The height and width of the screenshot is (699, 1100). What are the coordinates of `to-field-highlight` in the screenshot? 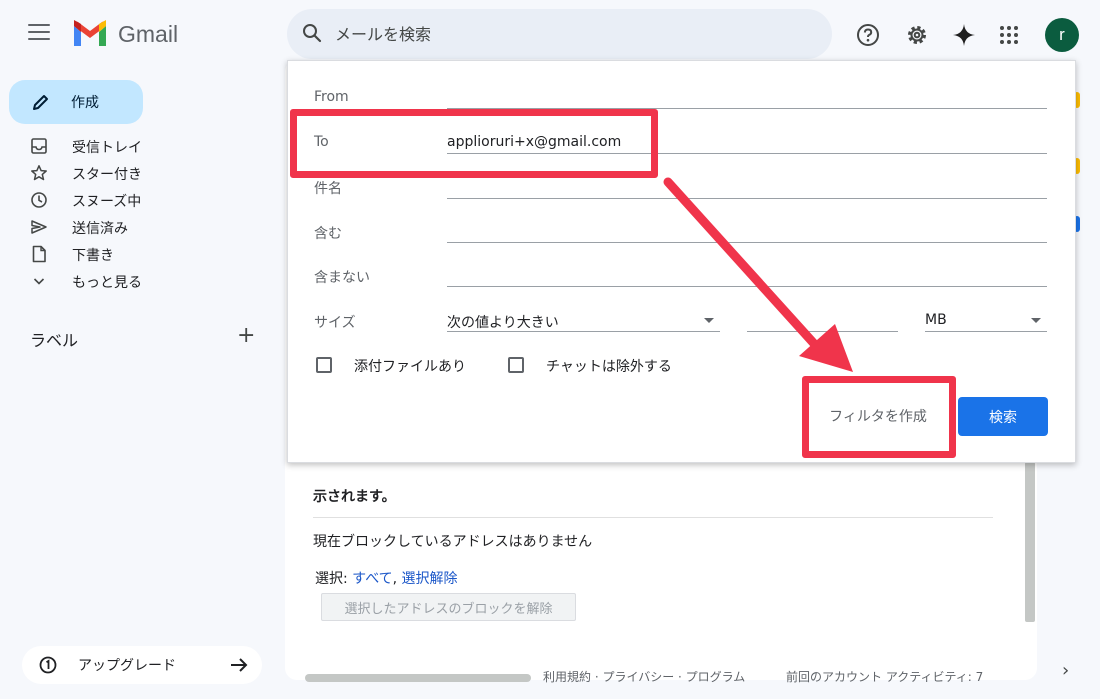 It's located at (474, 143).